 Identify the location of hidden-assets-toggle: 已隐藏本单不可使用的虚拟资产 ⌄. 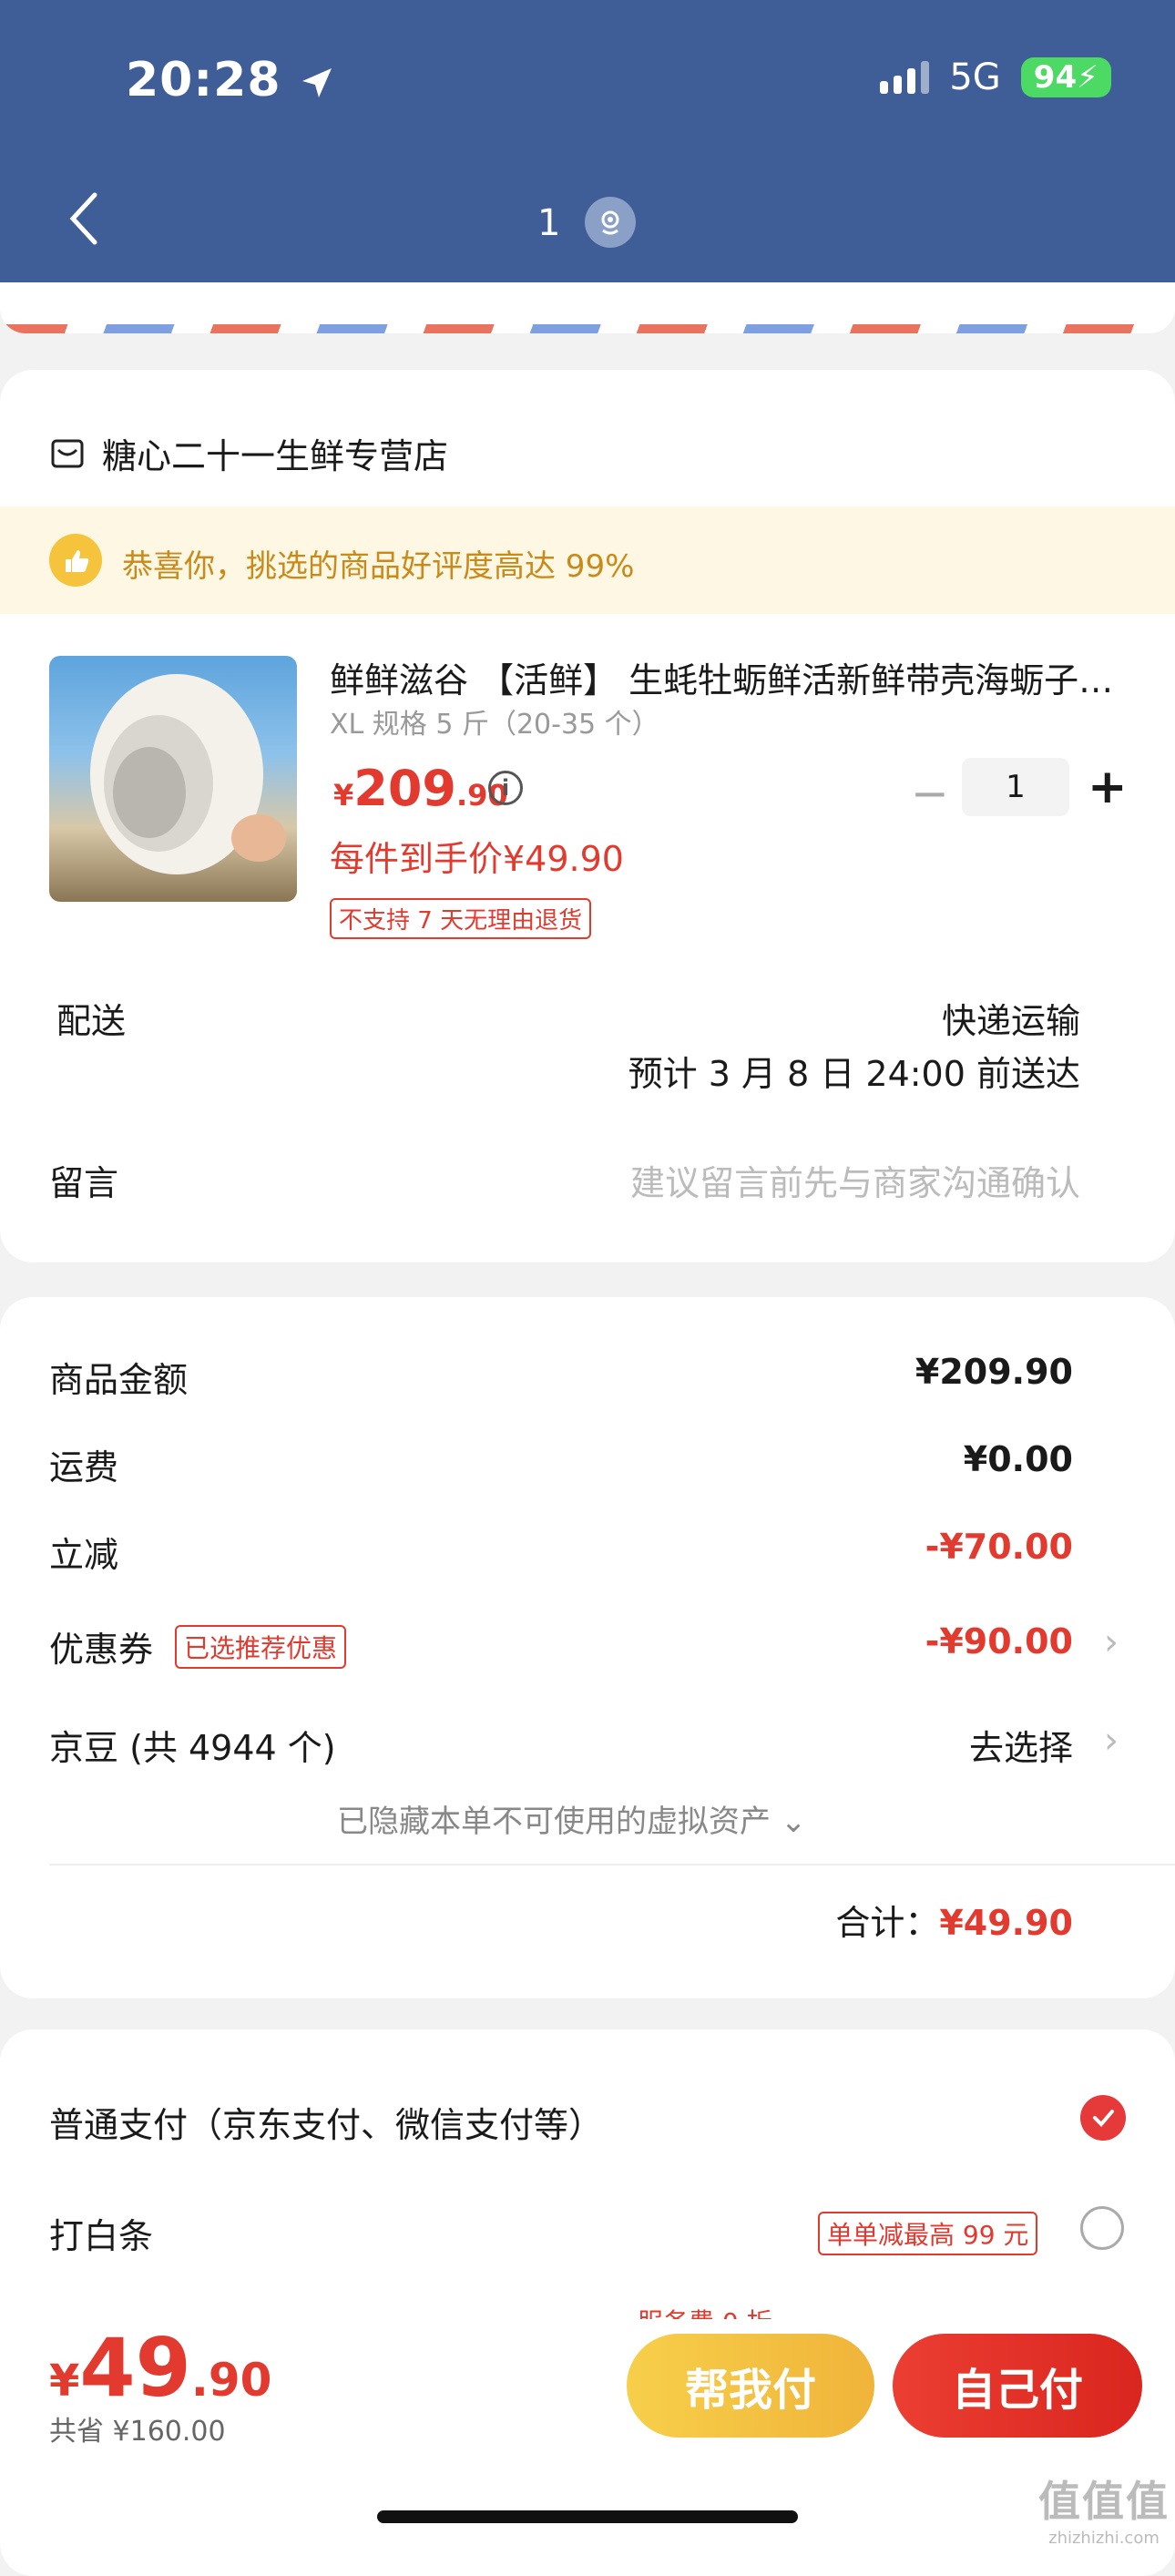
(571, 1818).